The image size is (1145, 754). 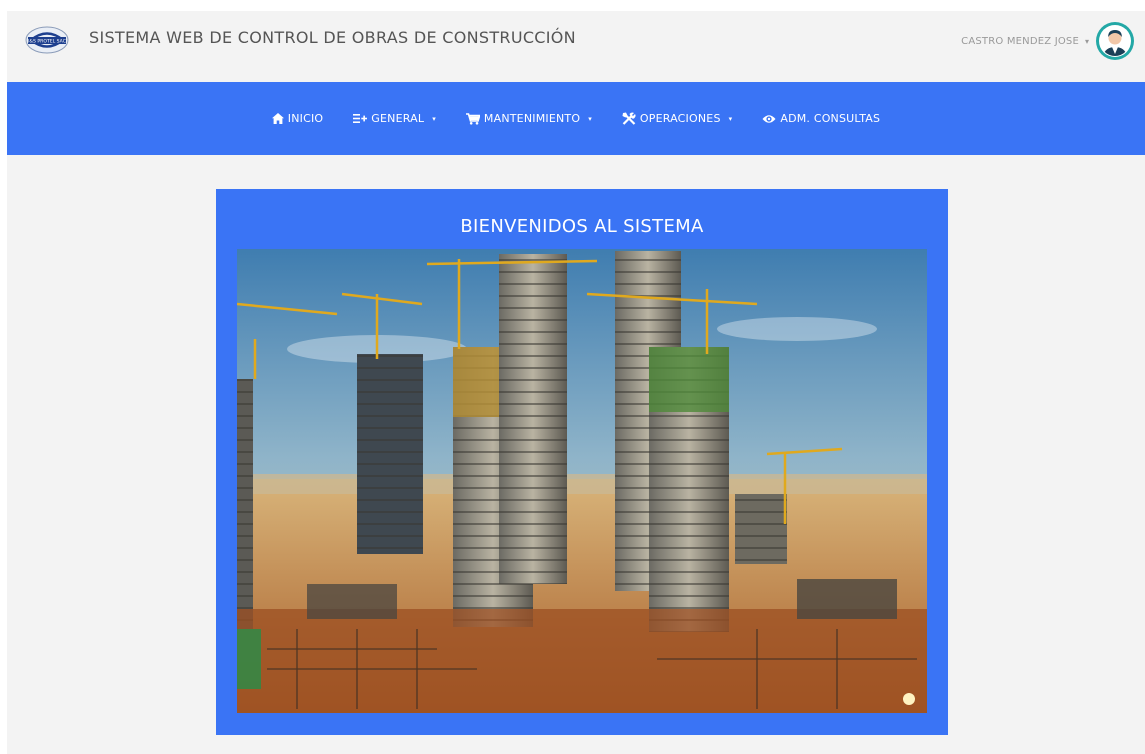 I want to click on nav-item-label: INICIO, so click(x=305, y=118).